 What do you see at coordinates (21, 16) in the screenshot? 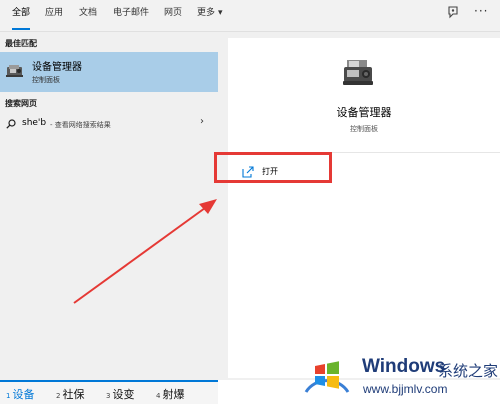
I see `tab-all: 全部` at bounding box center [21, 16].